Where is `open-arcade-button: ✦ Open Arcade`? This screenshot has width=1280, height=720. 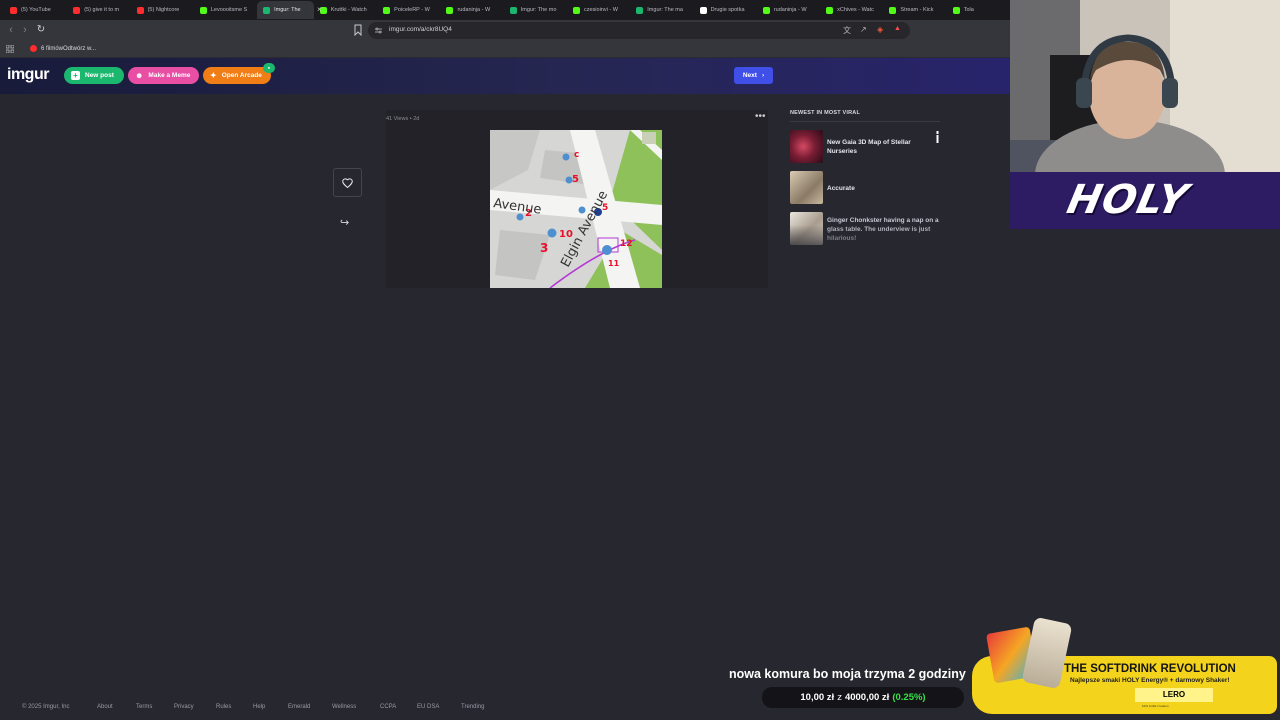 open-arcade-button: ✦ Open Arcade is located at coordinates (237, 75).